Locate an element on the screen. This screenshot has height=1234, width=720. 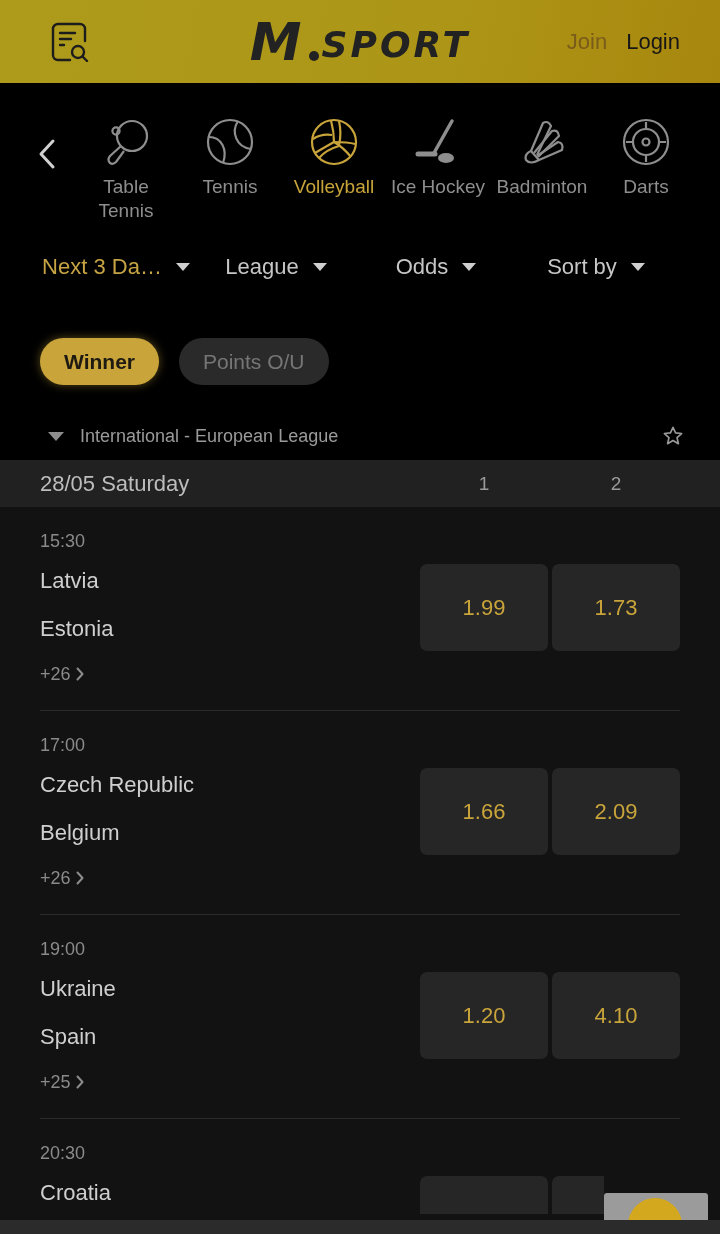
match-time: 15:30 is located at coordinates (63, 541).